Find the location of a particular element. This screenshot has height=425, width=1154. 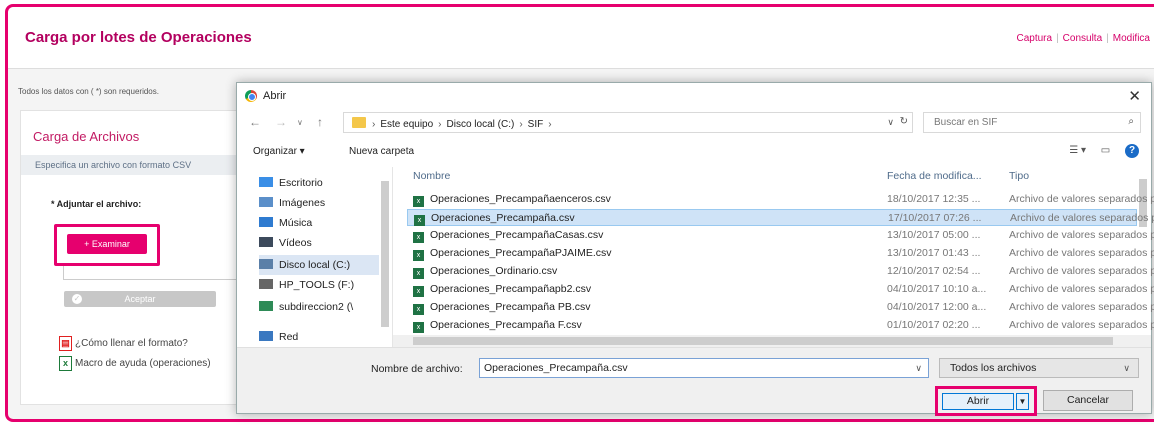

file-name-cell: x Operaciones_Precampaña.csv is located at coordinates (604, 219).